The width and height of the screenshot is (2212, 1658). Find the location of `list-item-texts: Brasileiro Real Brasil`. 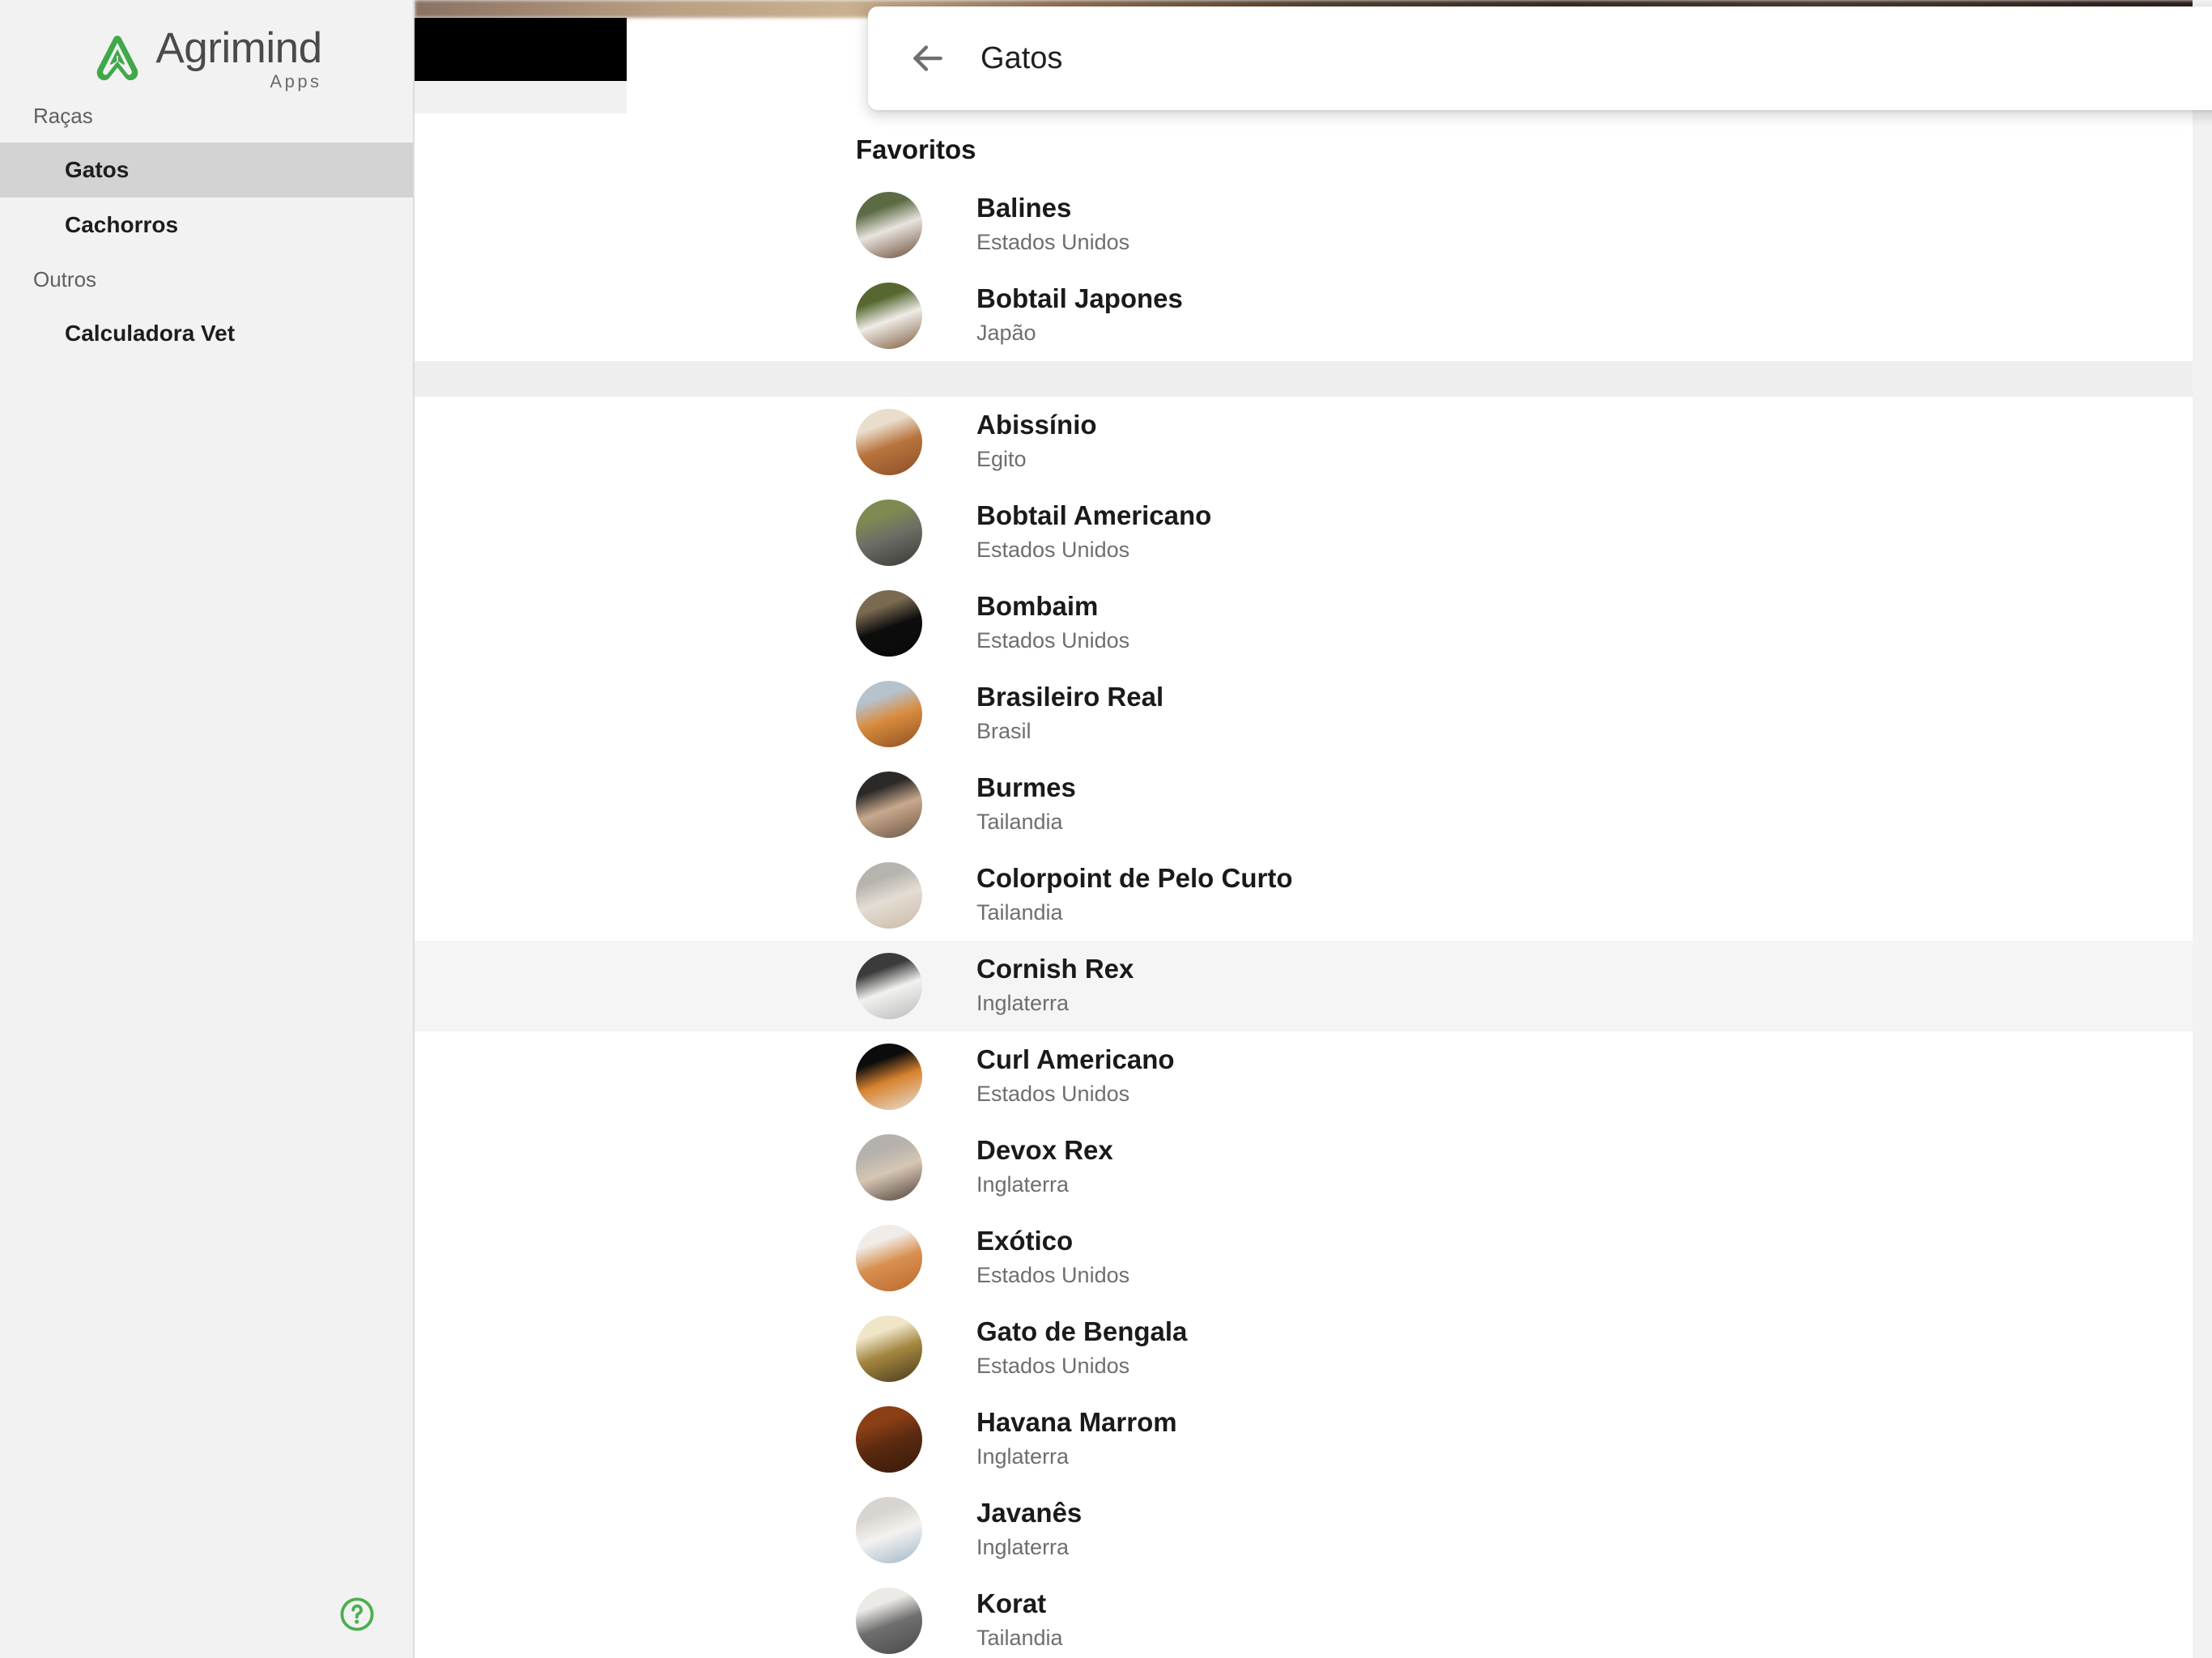

list-item-texts: Brasileiro Real Brasil is located at coordinates (1070, 714).